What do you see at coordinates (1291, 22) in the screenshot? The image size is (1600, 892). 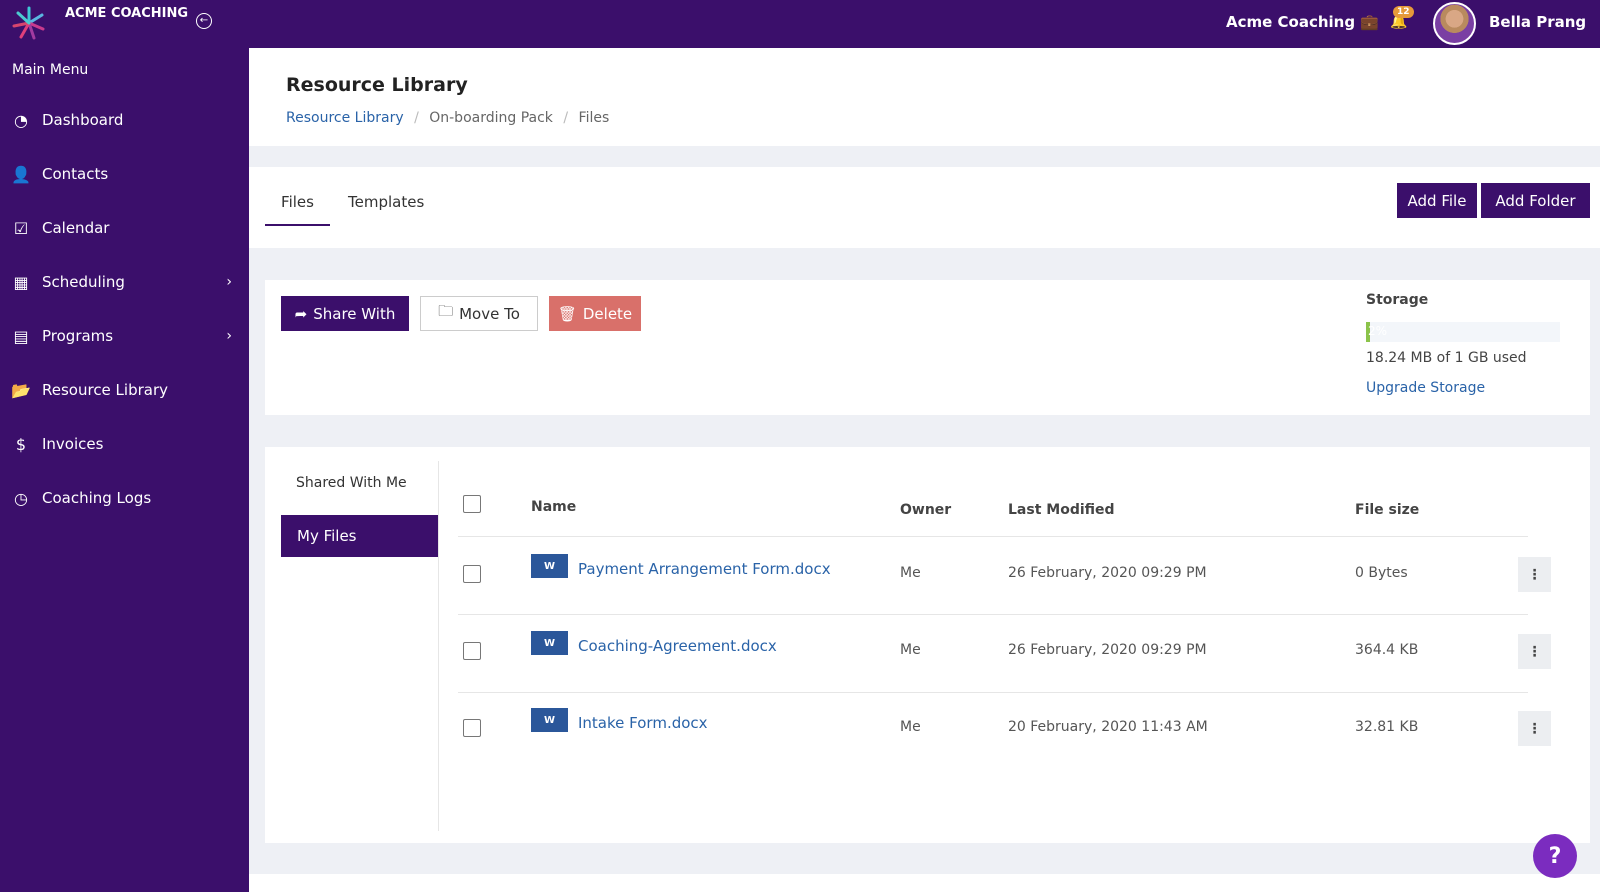 I see `org-name: Acme Coaching` at bounding box center [1291, 22].